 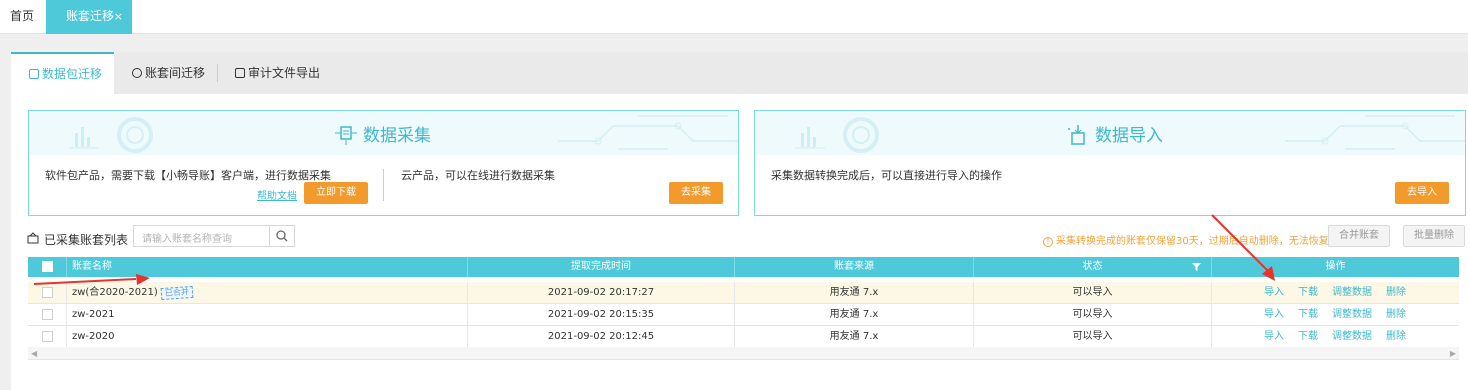 I want to click on collected-list-title: 已采集账套列表, so click(x=86, y=240).